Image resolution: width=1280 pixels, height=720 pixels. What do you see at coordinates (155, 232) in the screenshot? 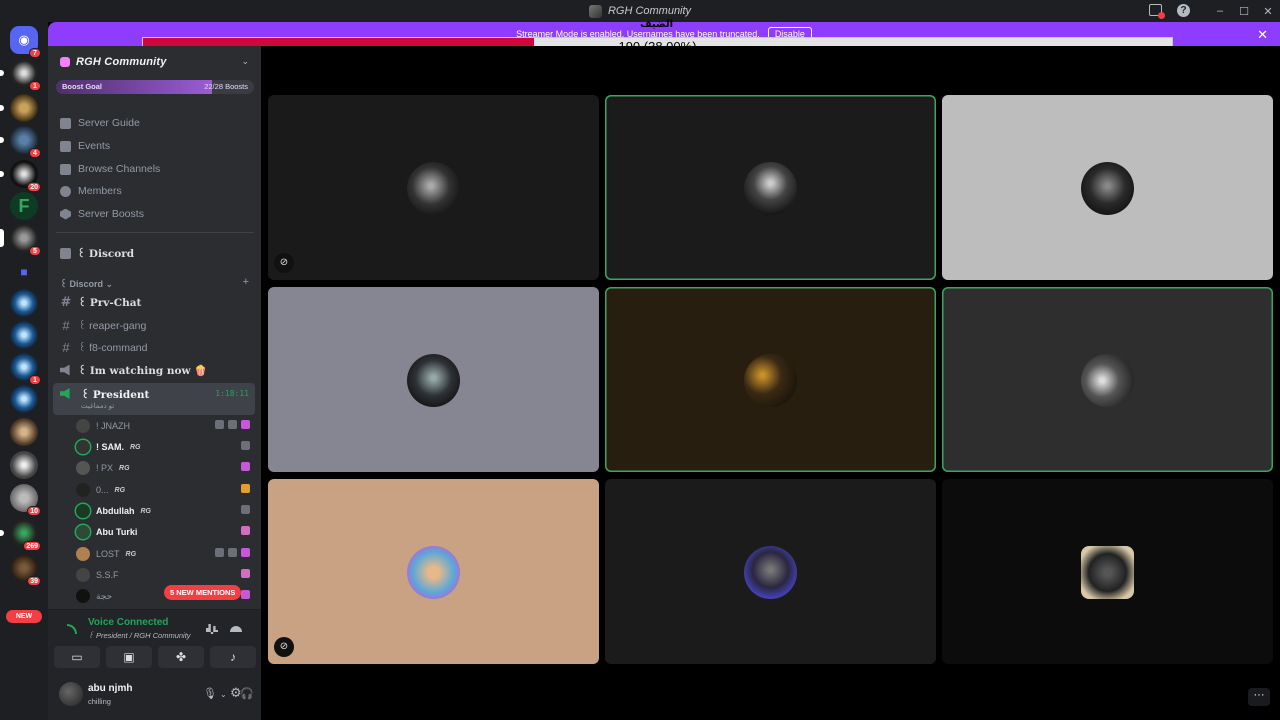
I see `divider` at bounding box center [155, 232].